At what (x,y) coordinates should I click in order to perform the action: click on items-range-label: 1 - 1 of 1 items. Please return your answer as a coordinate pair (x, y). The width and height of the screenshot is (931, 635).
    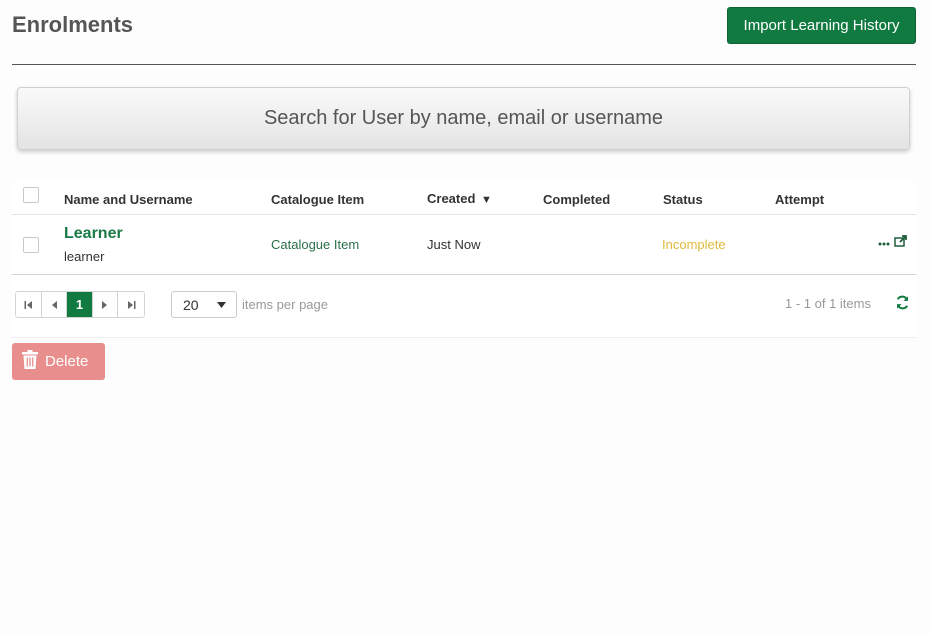
    Looking at the image, I should click on (828, 303).